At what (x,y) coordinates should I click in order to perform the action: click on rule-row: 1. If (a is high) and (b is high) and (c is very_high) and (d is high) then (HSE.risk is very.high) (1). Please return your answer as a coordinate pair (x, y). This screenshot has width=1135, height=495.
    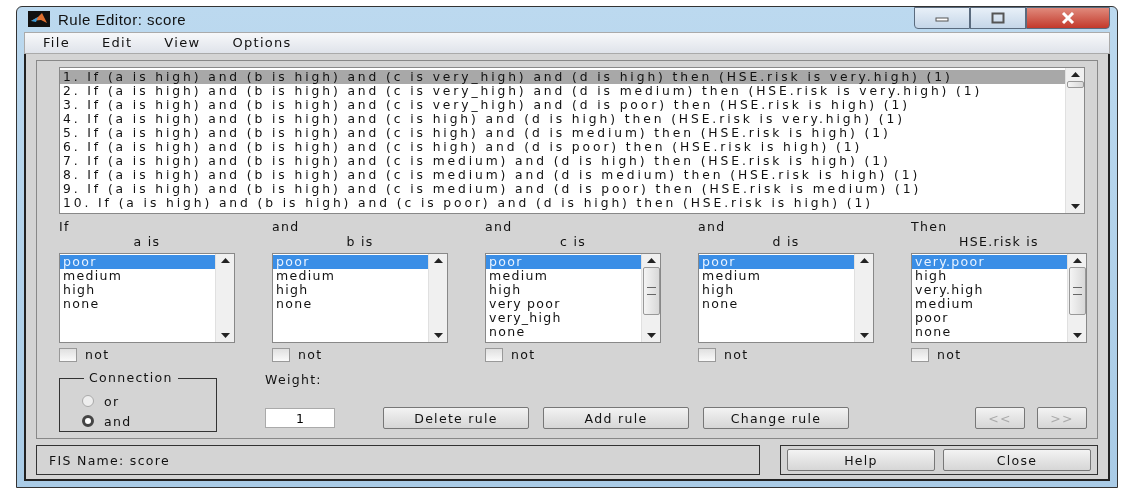
    Looking at the image, I should click on (562, 77).